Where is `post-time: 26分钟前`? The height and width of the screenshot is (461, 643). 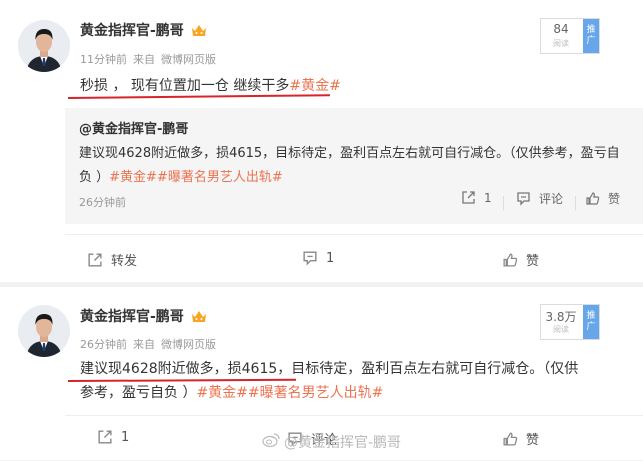
post-time: 26分钟前 is located at coordinates (103, 344).